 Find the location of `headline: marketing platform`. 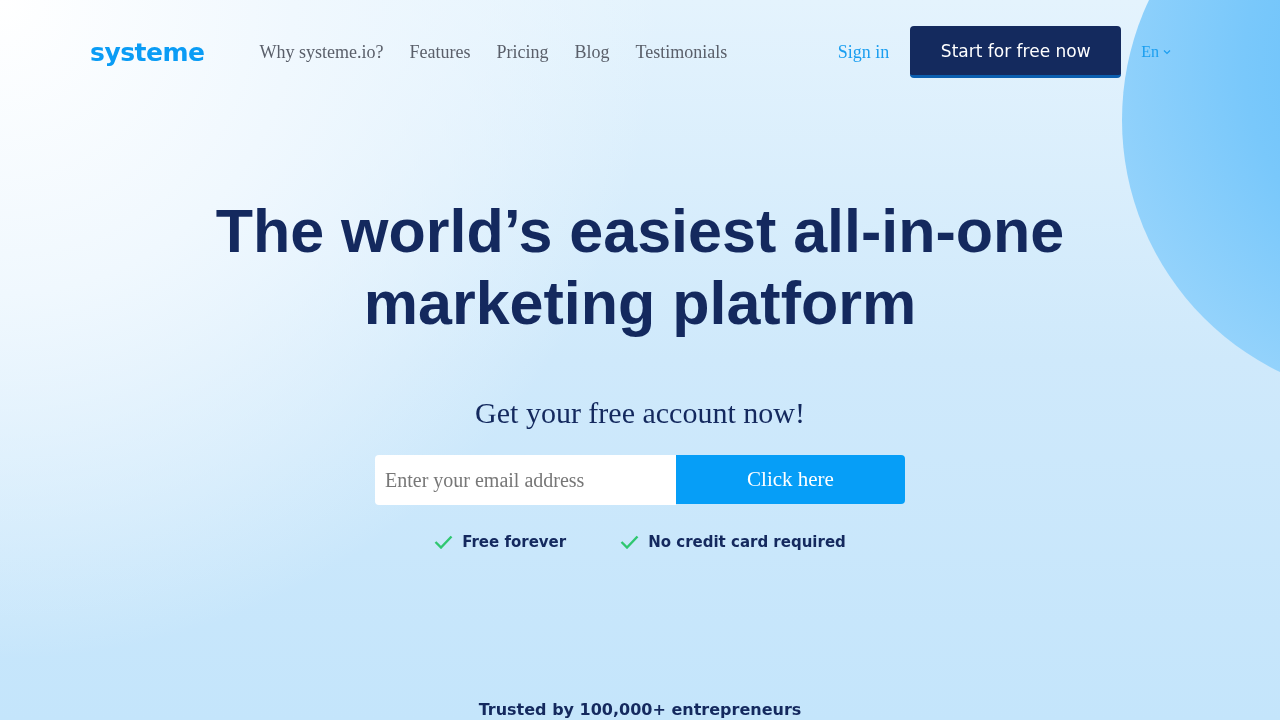

headline: marketing platform is located at coordinates (640, 303).